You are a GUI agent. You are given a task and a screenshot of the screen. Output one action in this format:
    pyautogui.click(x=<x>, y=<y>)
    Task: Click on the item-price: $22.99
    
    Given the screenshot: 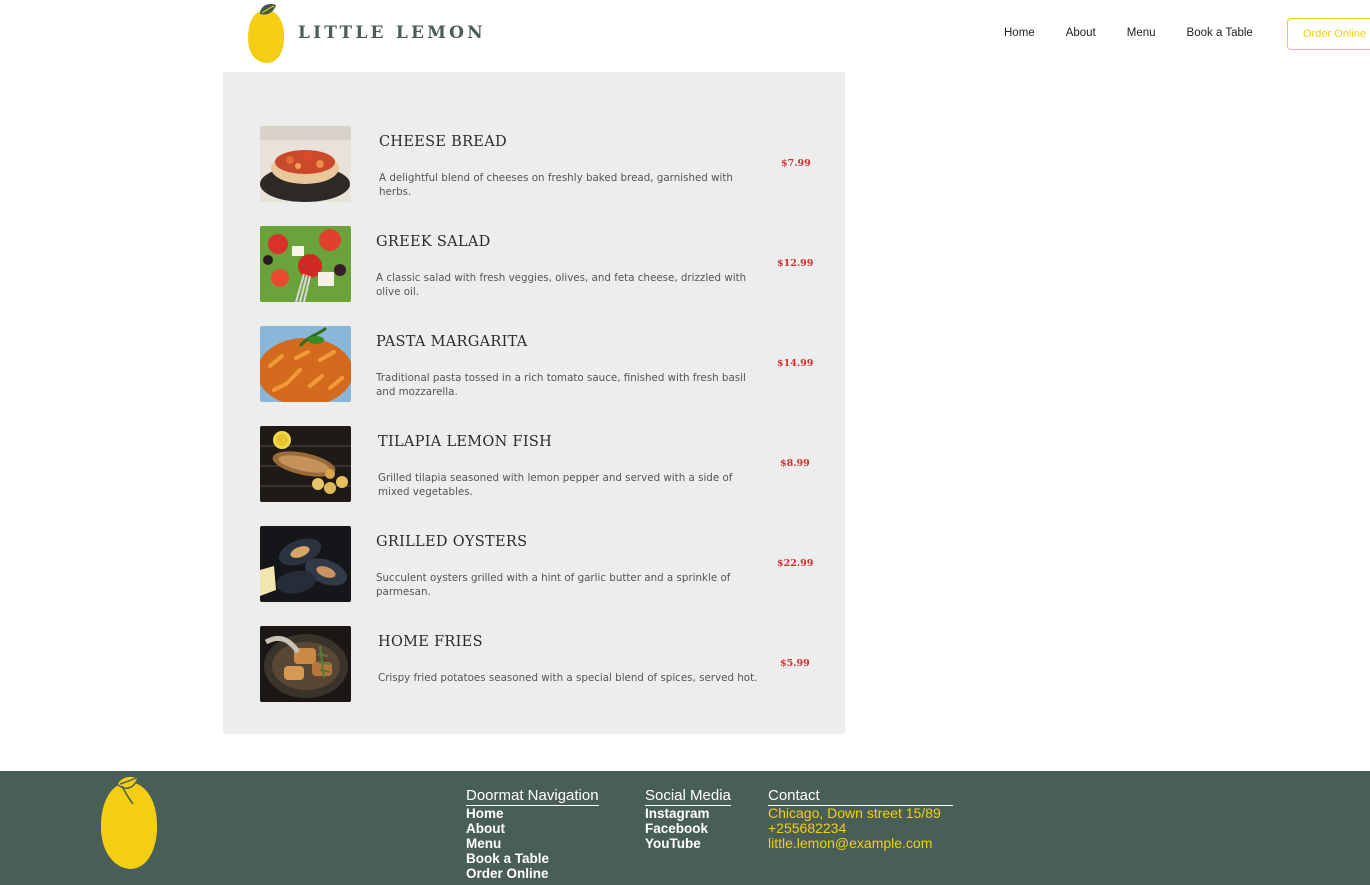 What is the action you would take?
    pyautogui.click(x=795, y=563)
    